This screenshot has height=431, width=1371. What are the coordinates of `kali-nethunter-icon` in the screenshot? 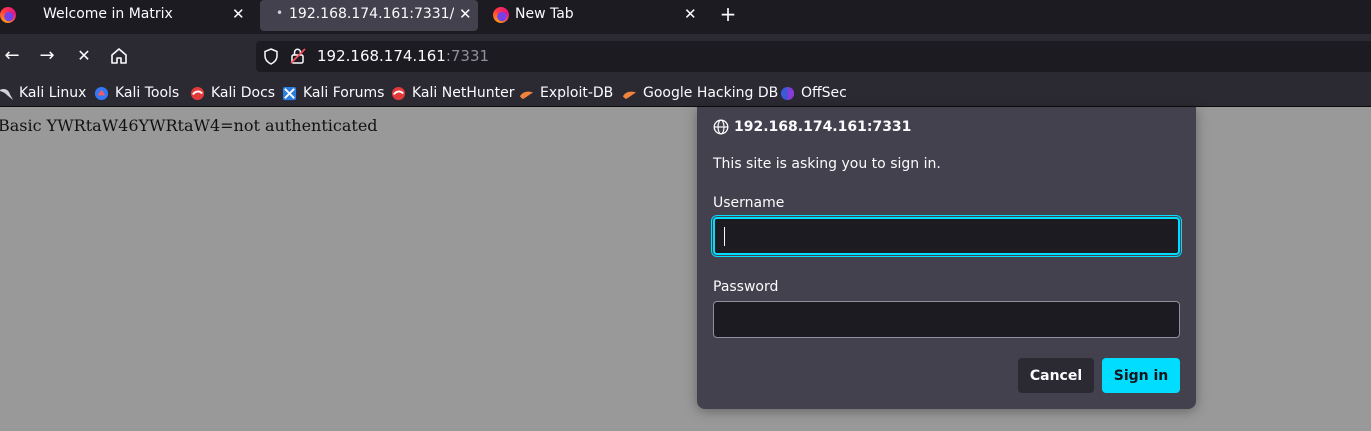 It's located at (398, 93).